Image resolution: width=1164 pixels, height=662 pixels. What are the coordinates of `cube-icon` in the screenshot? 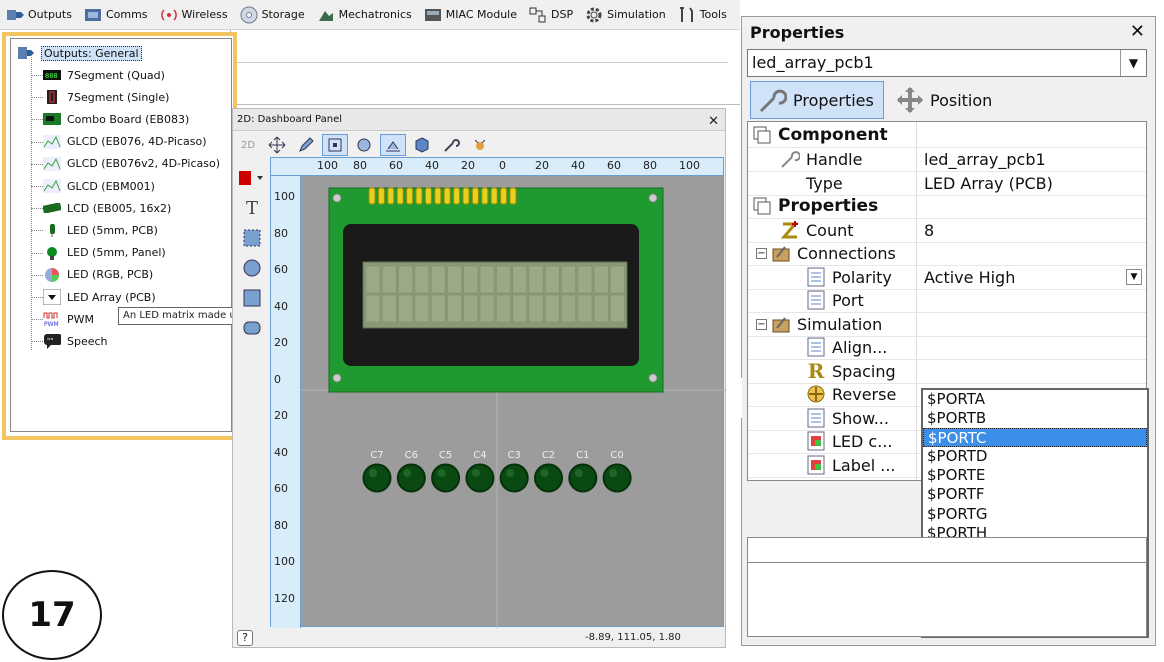 It's located at (422, 145).